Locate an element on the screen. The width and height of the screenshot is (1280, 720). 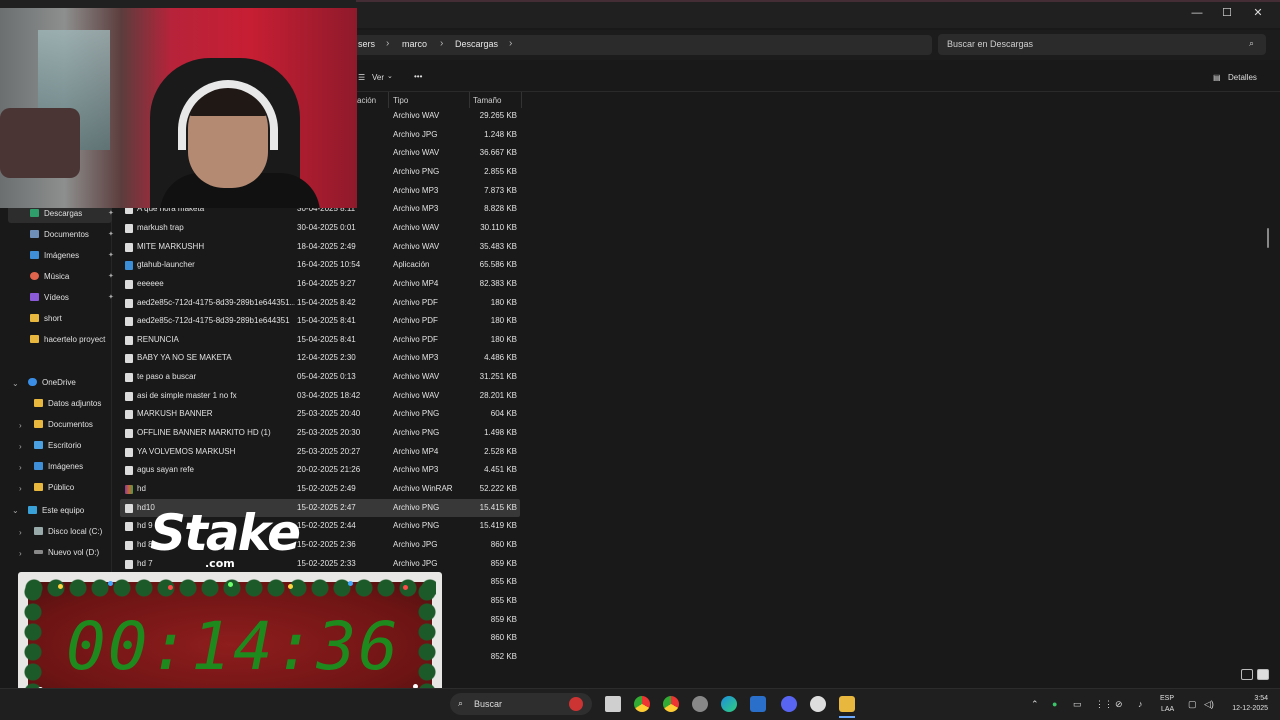
details-view-button is located at coordinates (1247, 674).